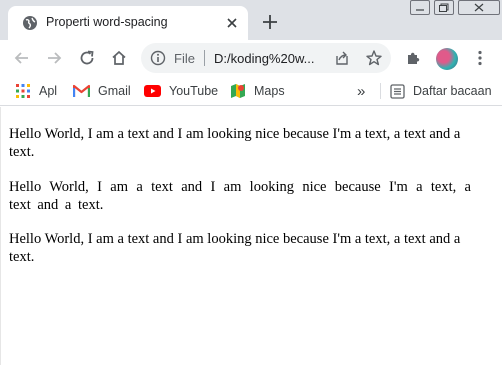  Describe the element at coordinates (48, 91) in the screenshot. I see `bookmark-label-apps: Apl` at that location.